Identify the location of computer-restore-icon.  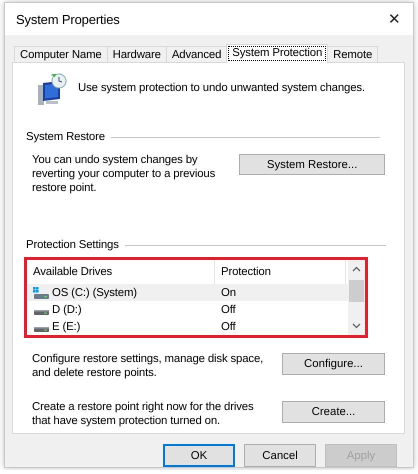
(52, 90).